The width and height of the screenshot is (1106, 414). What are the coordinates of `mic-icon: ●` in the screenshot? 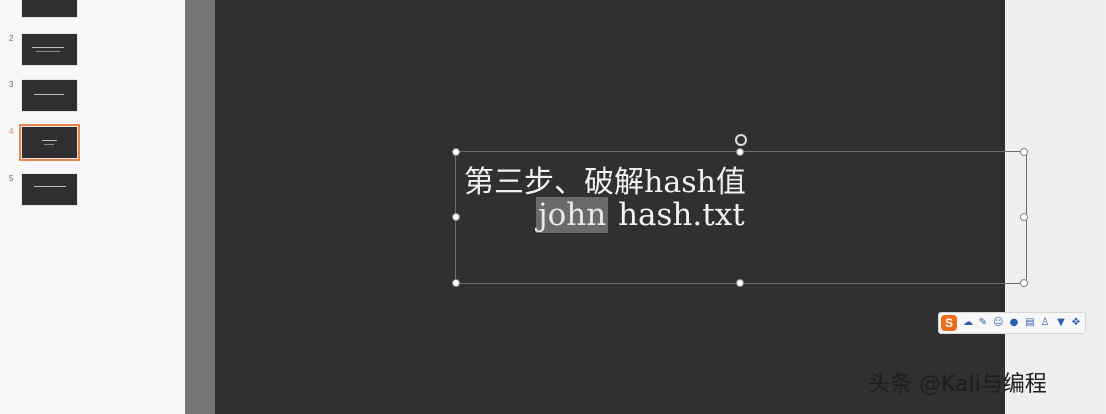 It's located at (1014, 323).